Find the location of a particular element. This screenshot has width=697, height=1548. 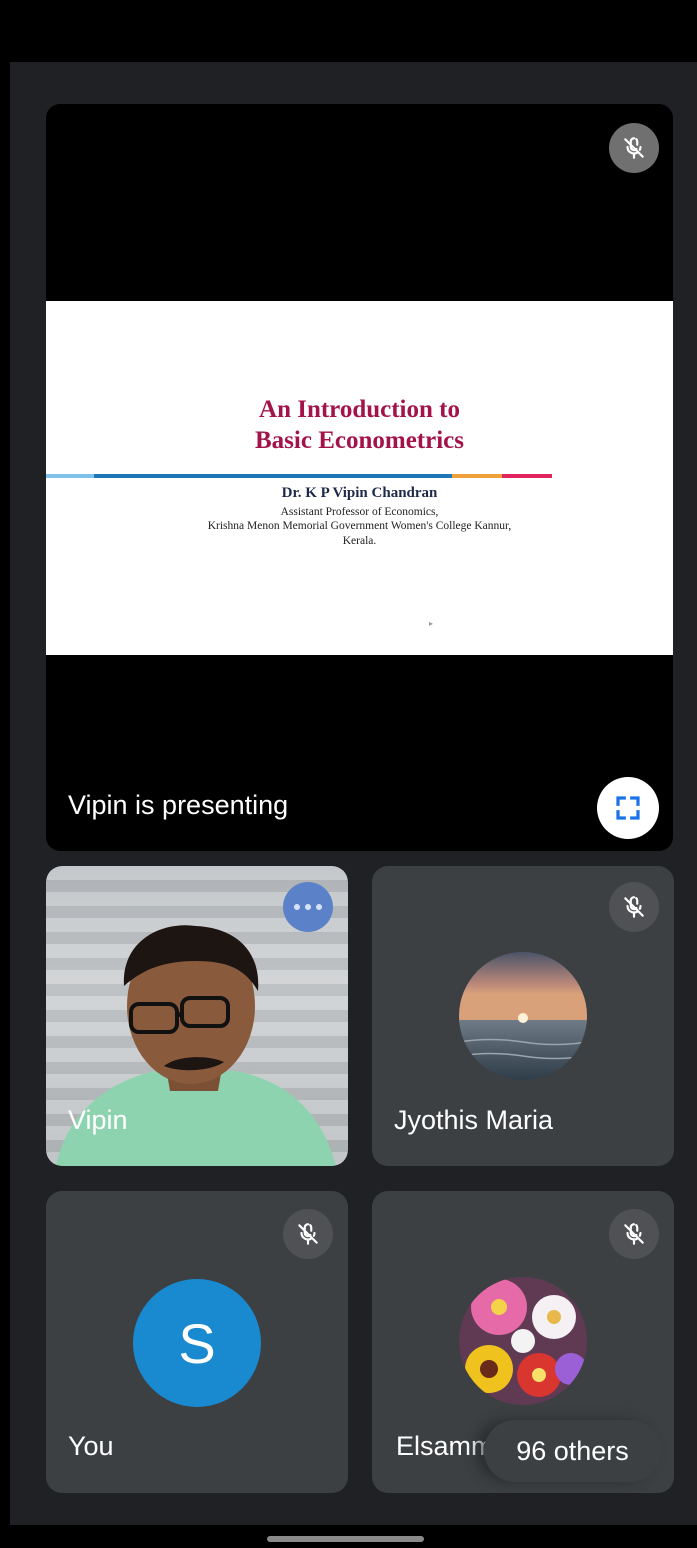

slide-author: Dr. K P Vipin Chandran is located at coordinates (359, 493).